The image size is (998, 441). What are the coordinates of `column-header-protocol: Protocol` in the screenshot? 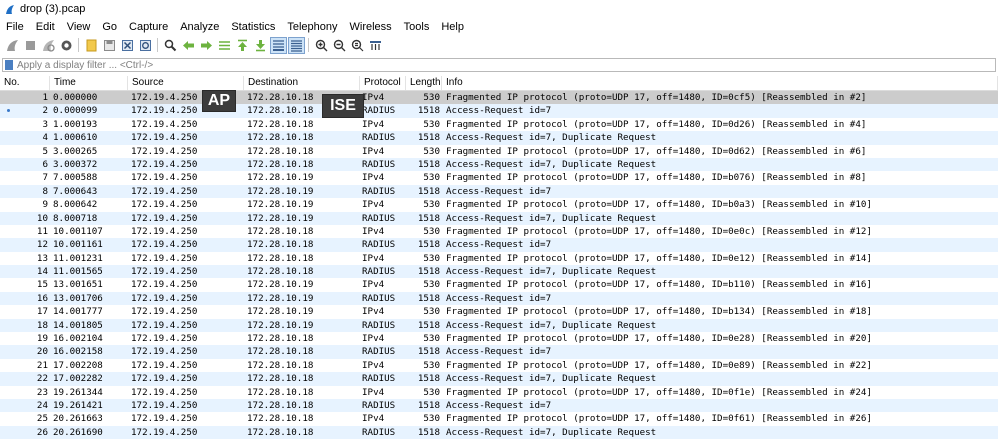 It's located at (383, 83).